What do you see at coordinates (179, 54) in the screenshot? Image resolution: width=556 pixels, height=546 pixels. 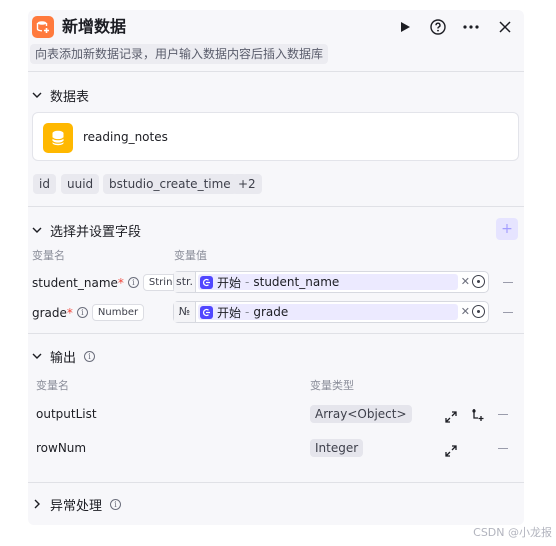 I see `node-description: 向表添加新数据记录，用户输入数据内容后插入数据库` at bounding box center [179, 54].